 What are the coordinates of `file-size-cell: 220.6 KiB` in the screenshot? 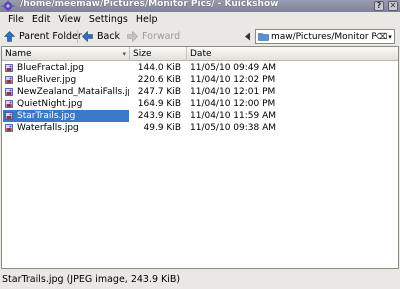 It's located at (159, 80).